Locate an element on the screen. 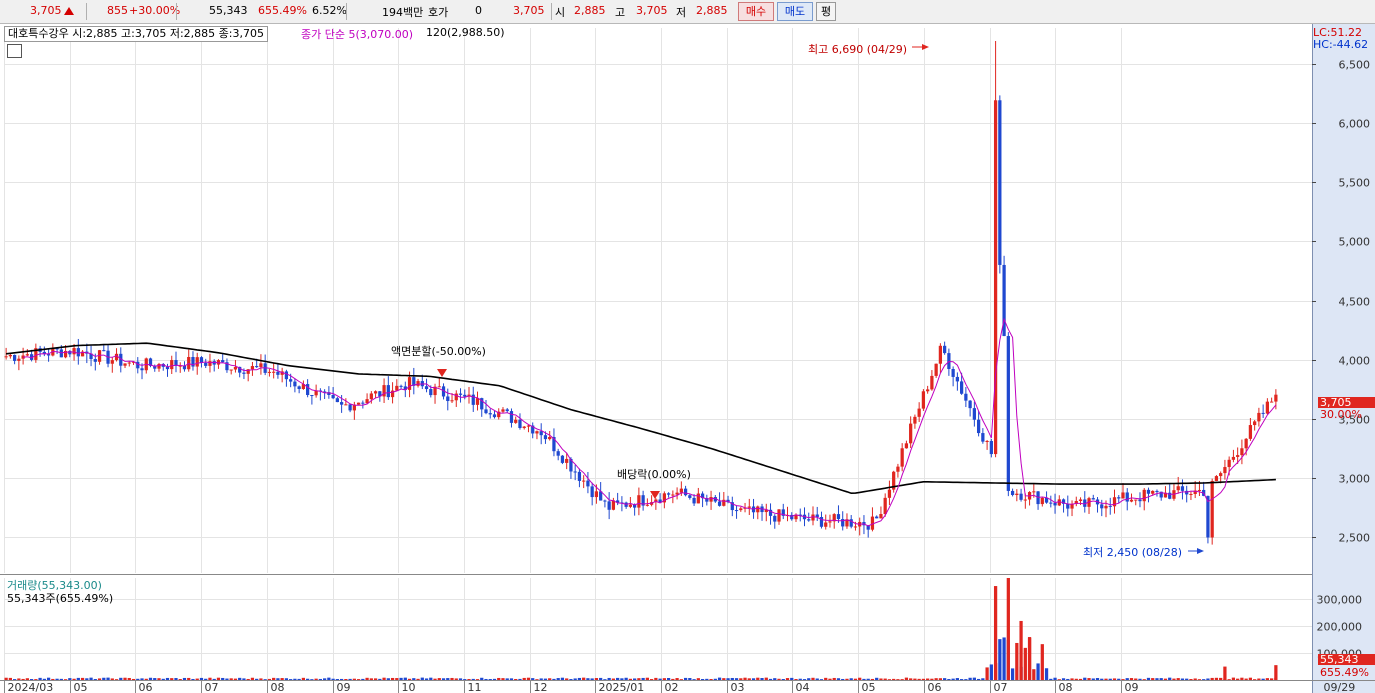  y-tick-label: 4,000 is located at coordinates (1355, 361).